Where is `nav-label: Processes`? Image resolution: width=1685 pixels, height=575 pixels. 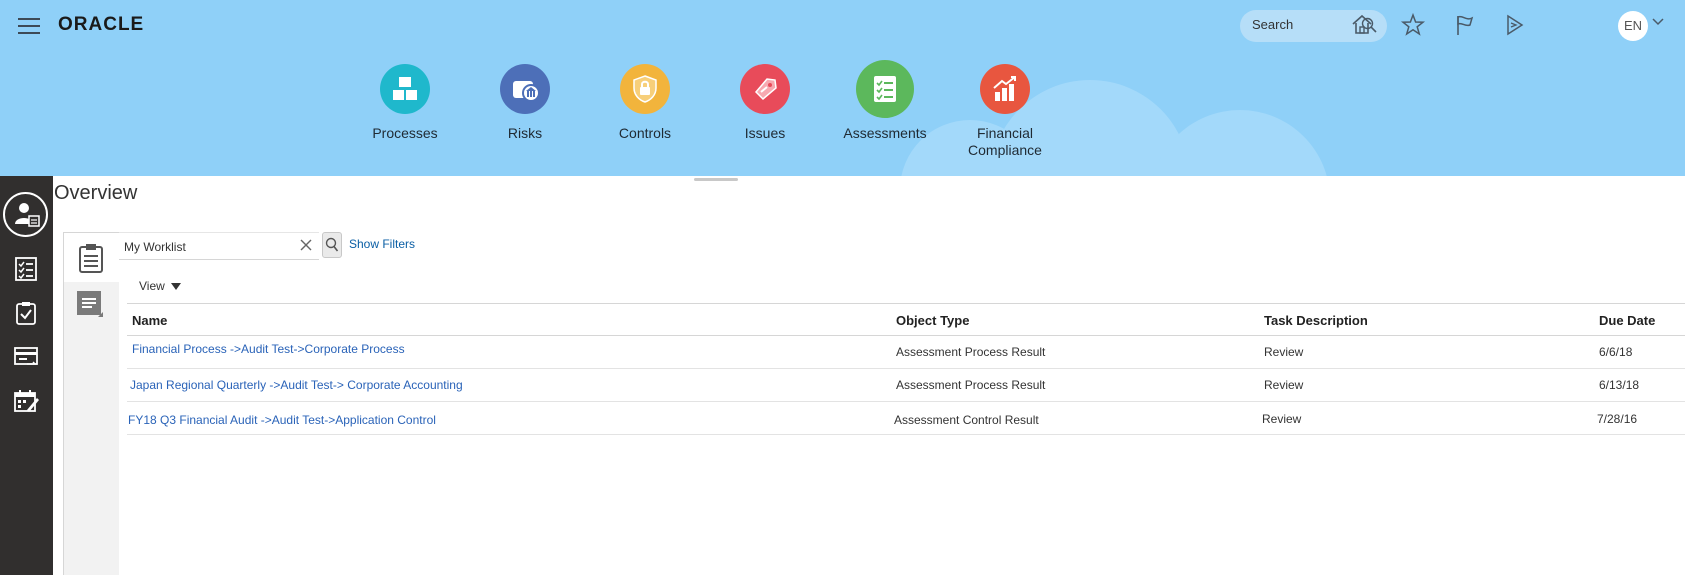
nav-label: Processes is located at coordinates (405, 133).